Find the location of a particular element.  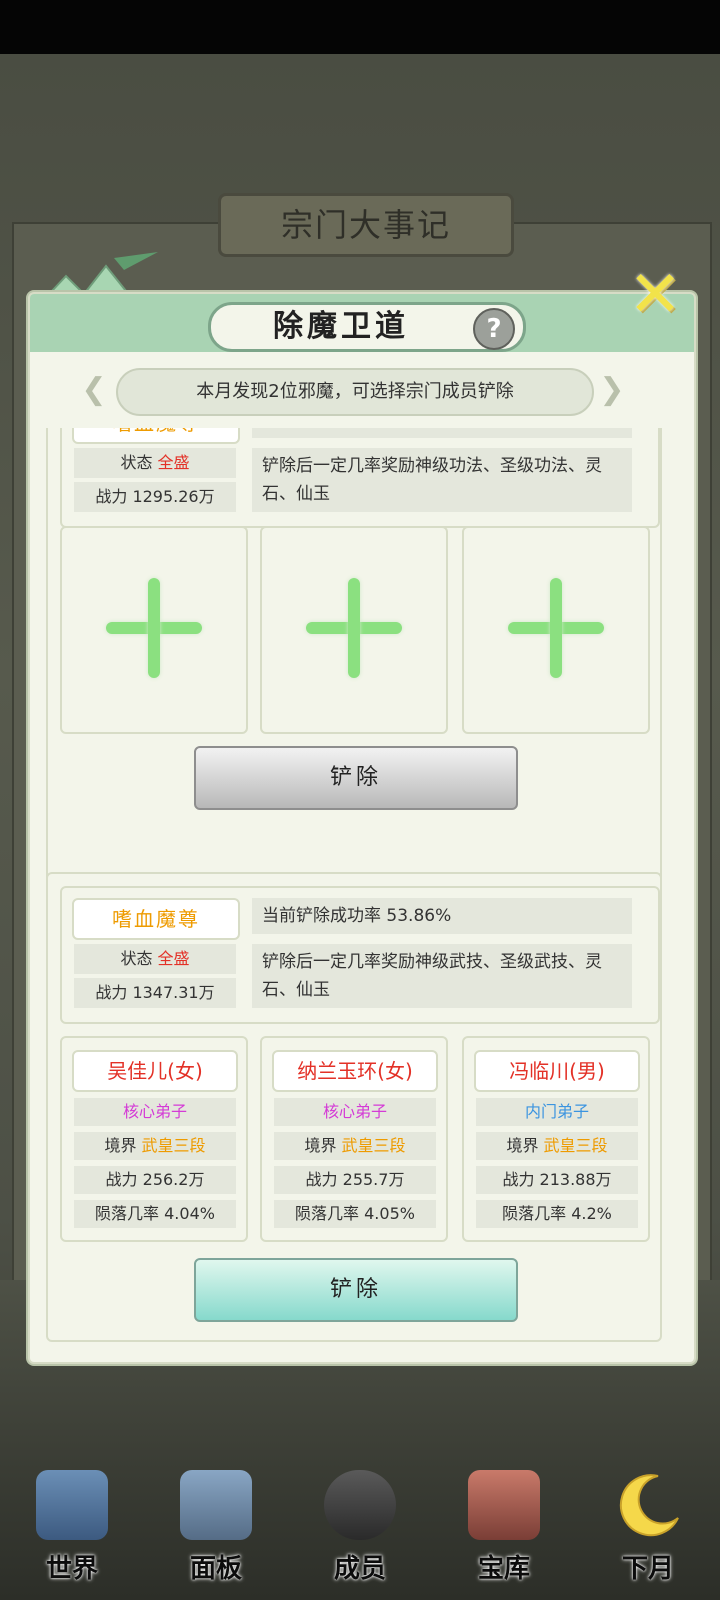

background-title: 宗门大事记 is located at coordinates (366, 225).